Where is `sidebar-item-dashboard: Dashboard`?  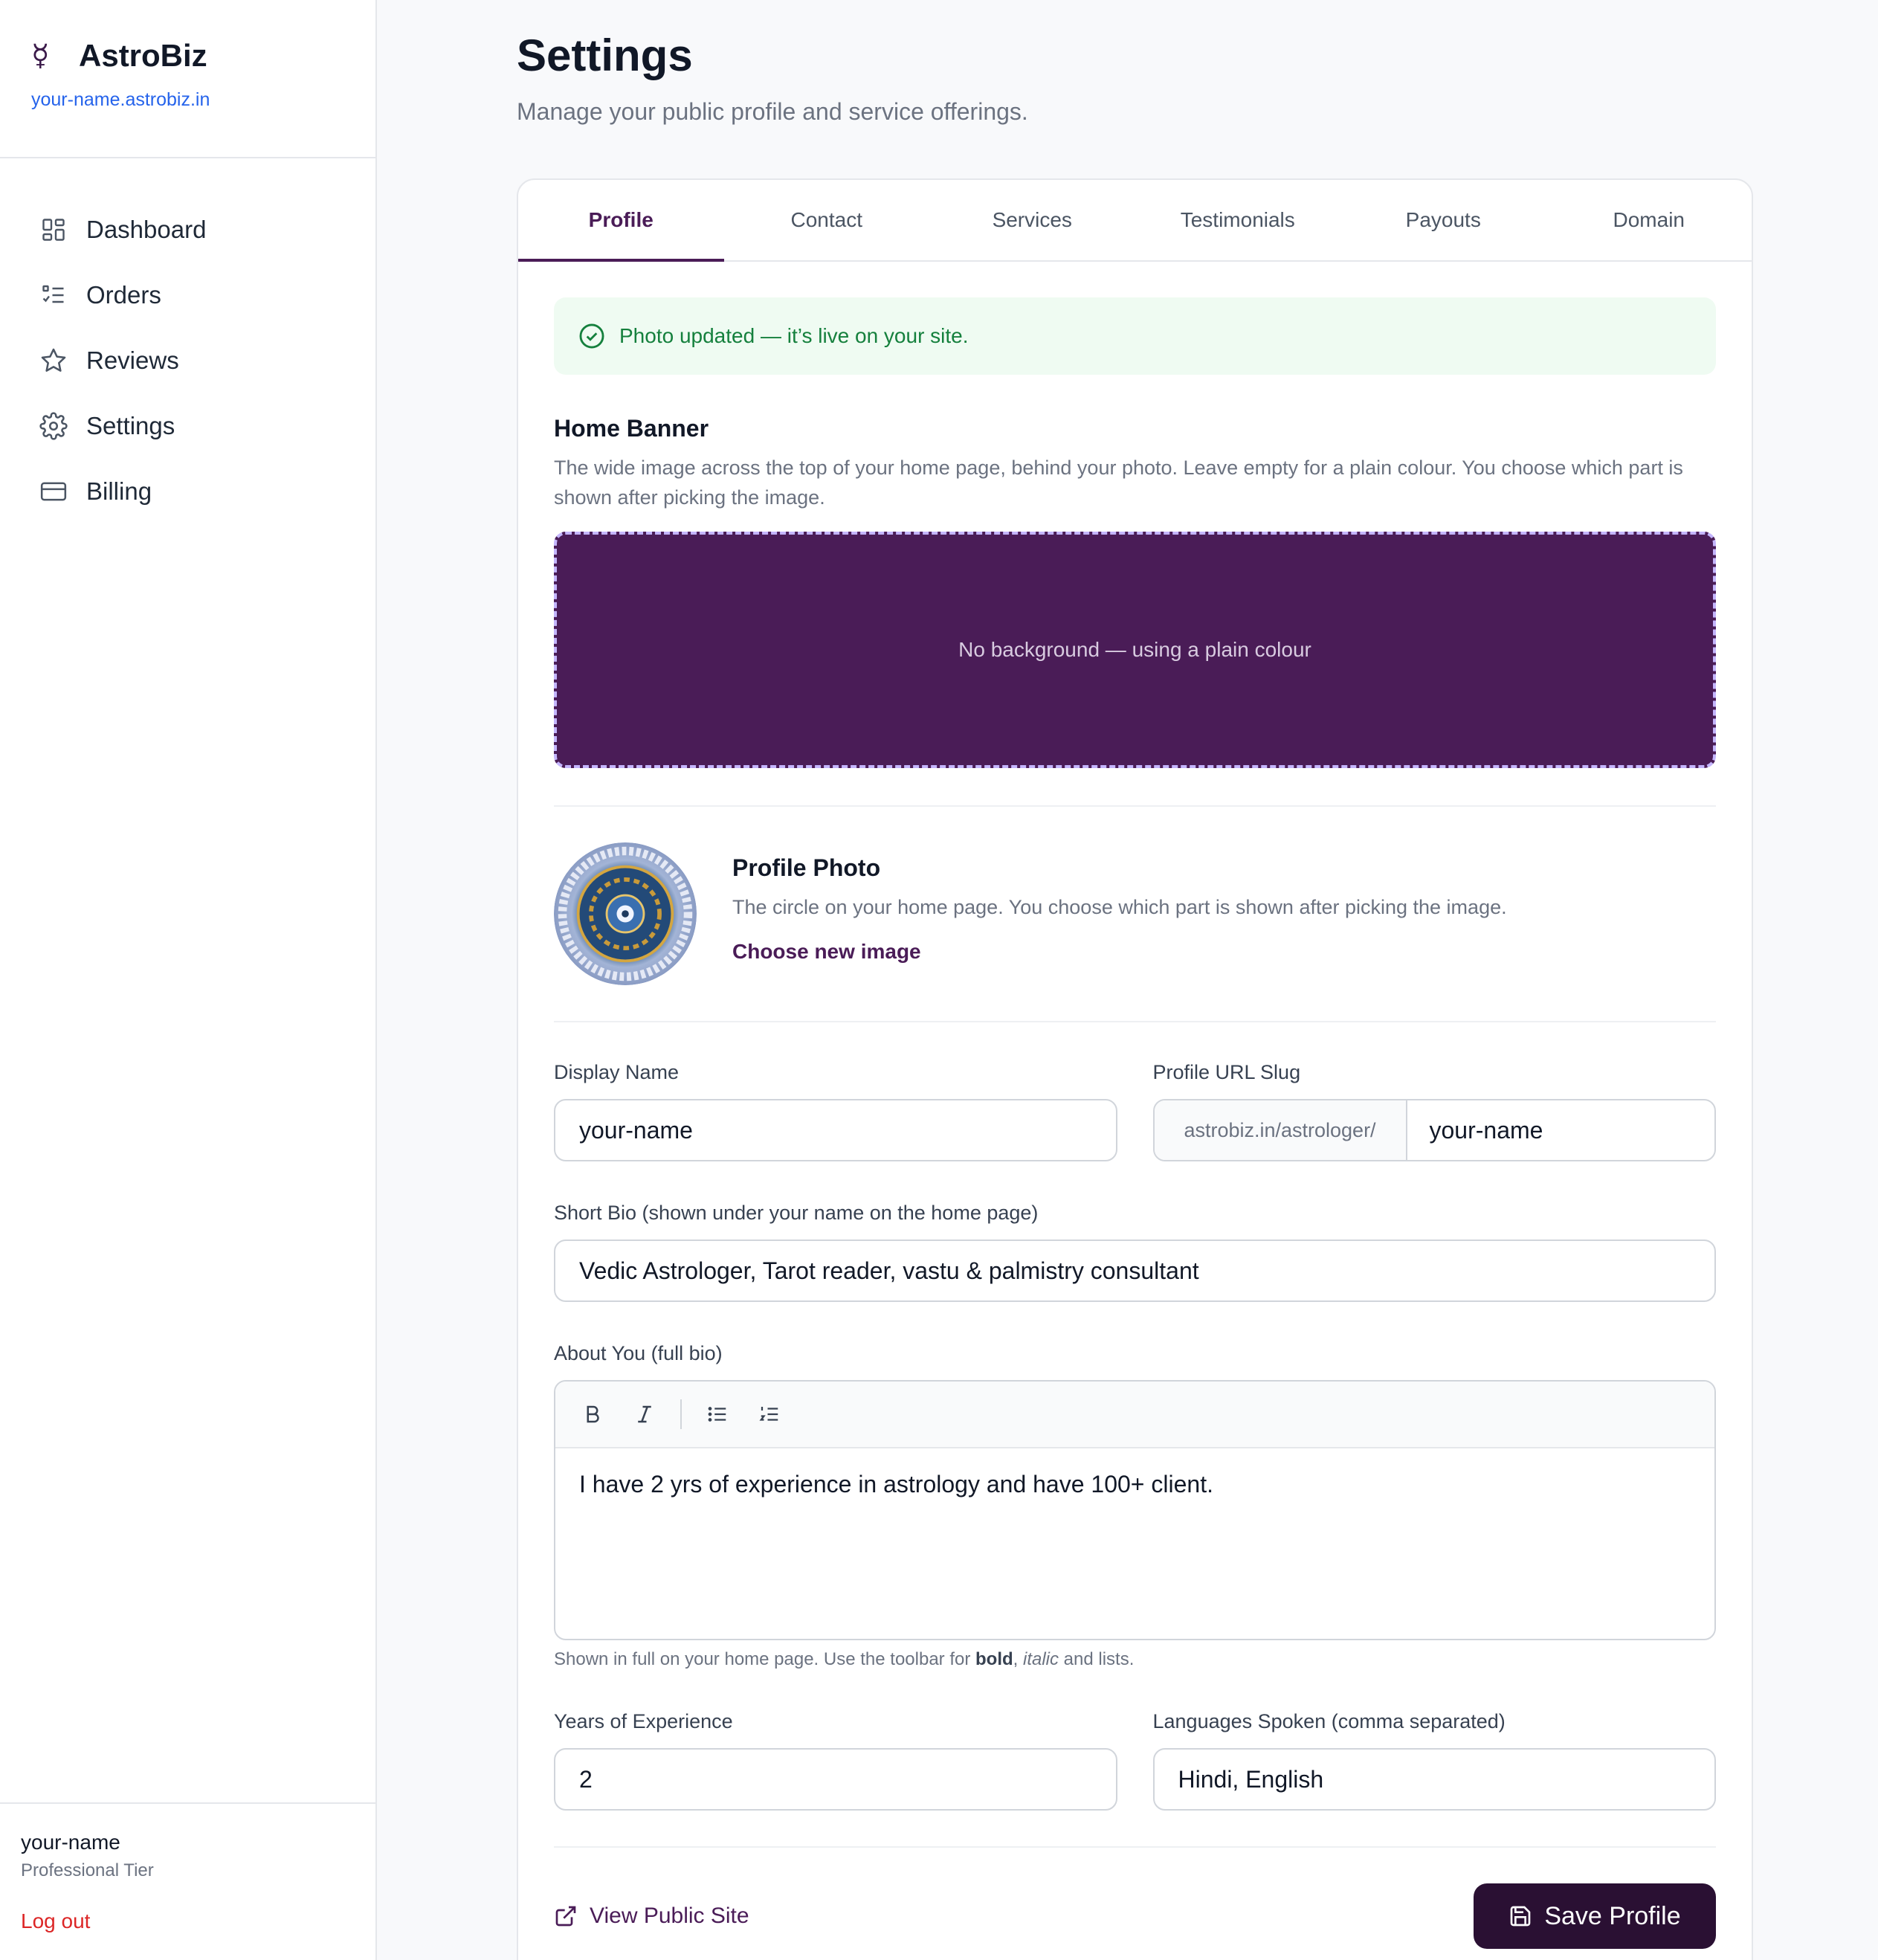 sidebar-item-dashboard: Dashboard is located at coordinates (188, 229).